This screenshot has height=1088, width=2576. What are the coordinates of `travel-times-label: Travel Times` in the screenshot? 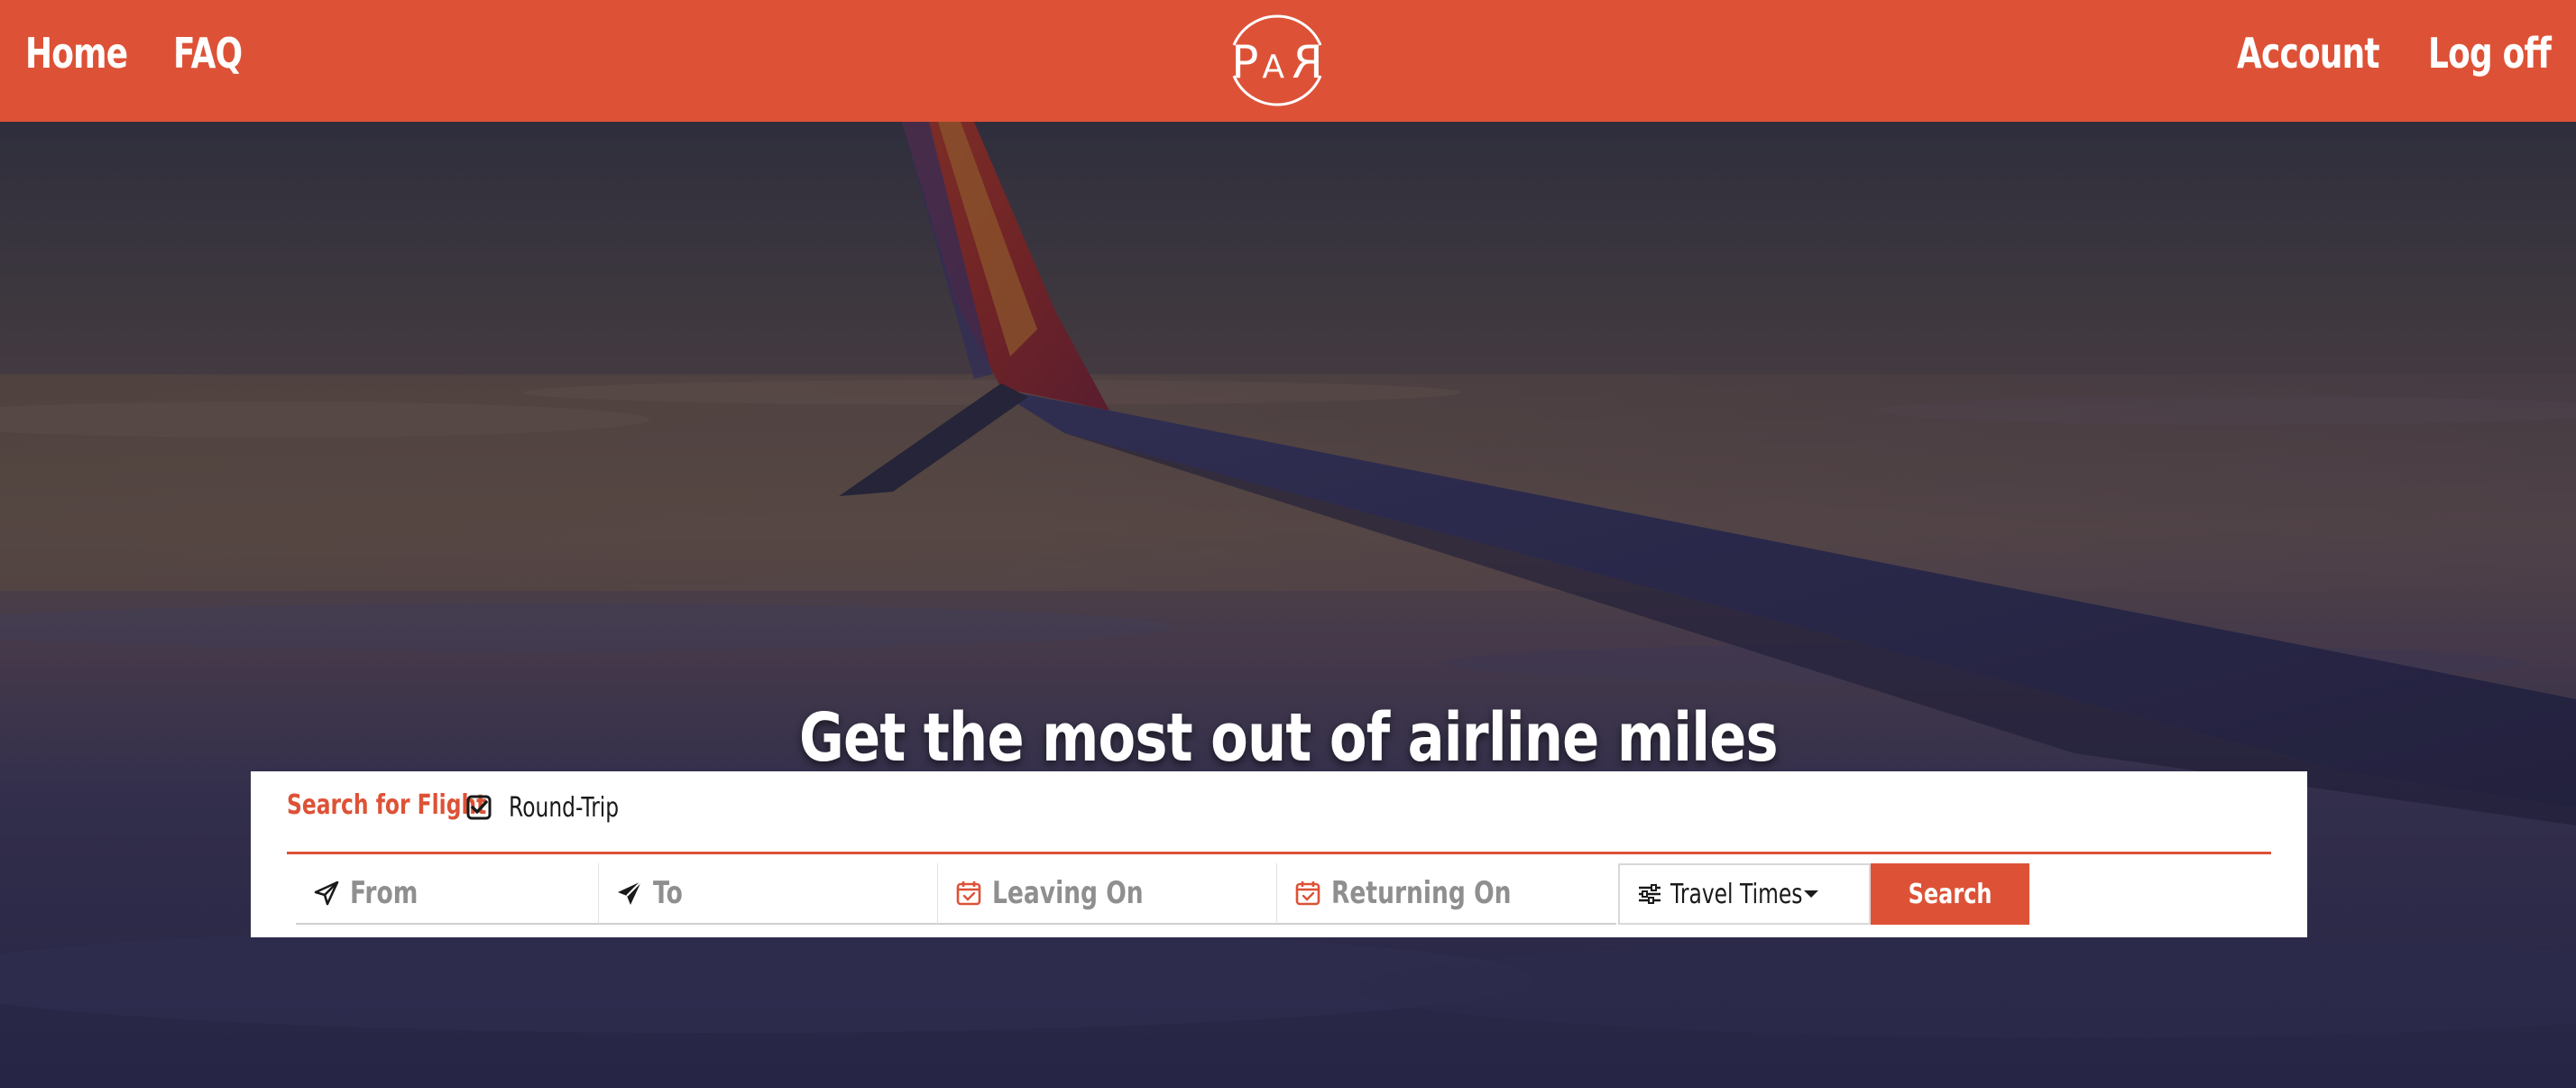 It's located at (1736, 894).